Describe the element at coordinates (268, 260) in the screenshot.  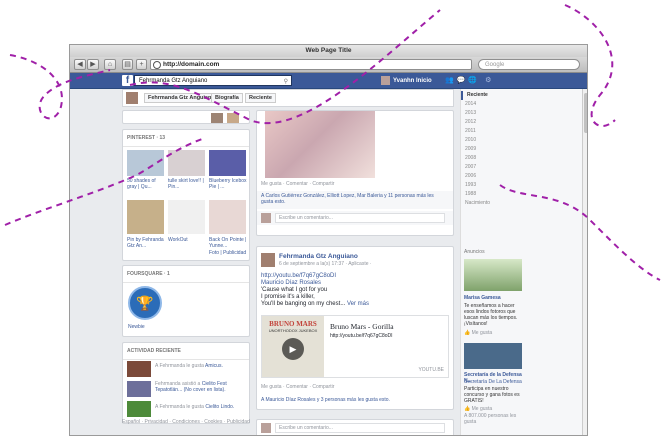
I see `author-avatar` at that location.